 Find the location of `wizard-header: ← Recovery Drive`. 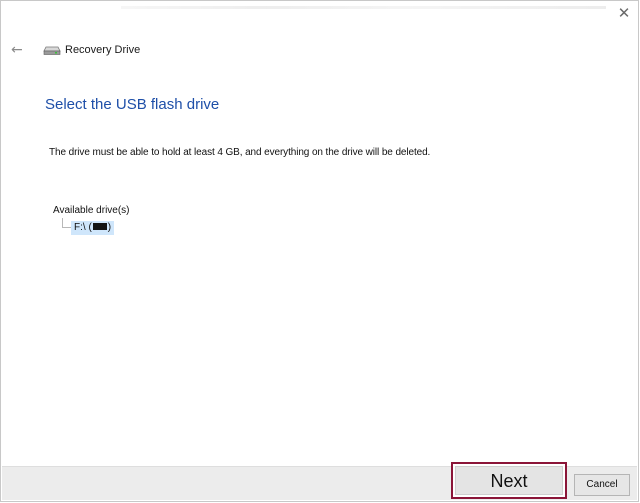

wizard-header: ← Recovery Drive is located at coordinates (151, 51).